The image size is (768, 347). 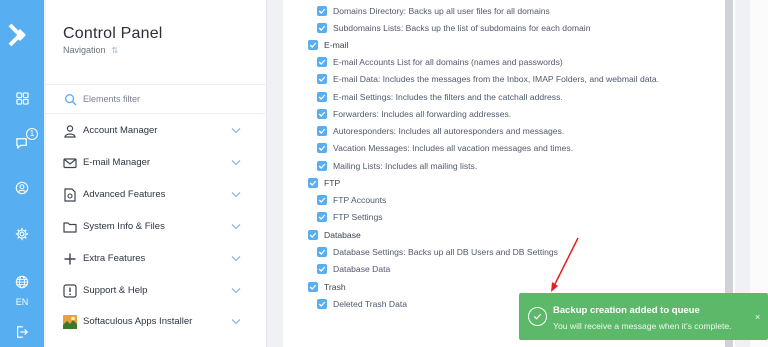 What do you see at coordinates (370, 304) in the screenshot?
I see `backup-option-label: Deleted Trash Data` at bounding box center [370, 304].